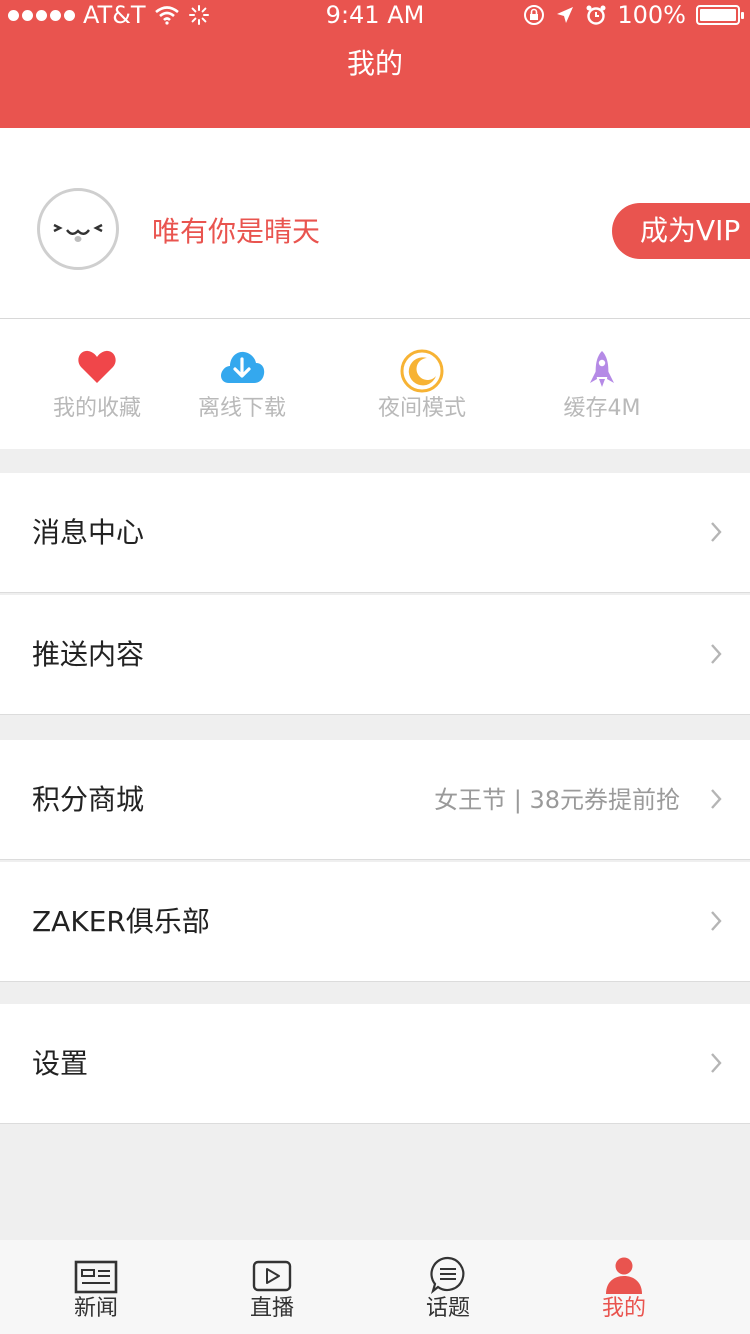  Describe the element at coordinates (651, 15) in the screenshot. I see `battery-percent: 100%` at that location.